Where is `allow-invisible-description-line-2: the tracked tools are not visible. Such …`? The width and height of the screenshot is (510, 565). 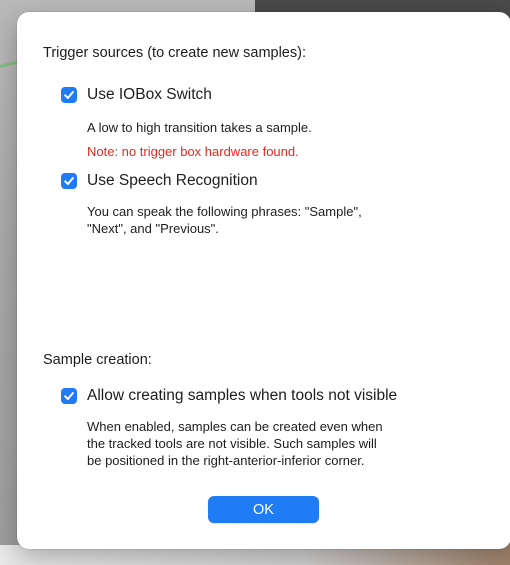
allow-invisible-description-line-2: the tracked tools are not visible. Such … is located at coordinates (232, 443).